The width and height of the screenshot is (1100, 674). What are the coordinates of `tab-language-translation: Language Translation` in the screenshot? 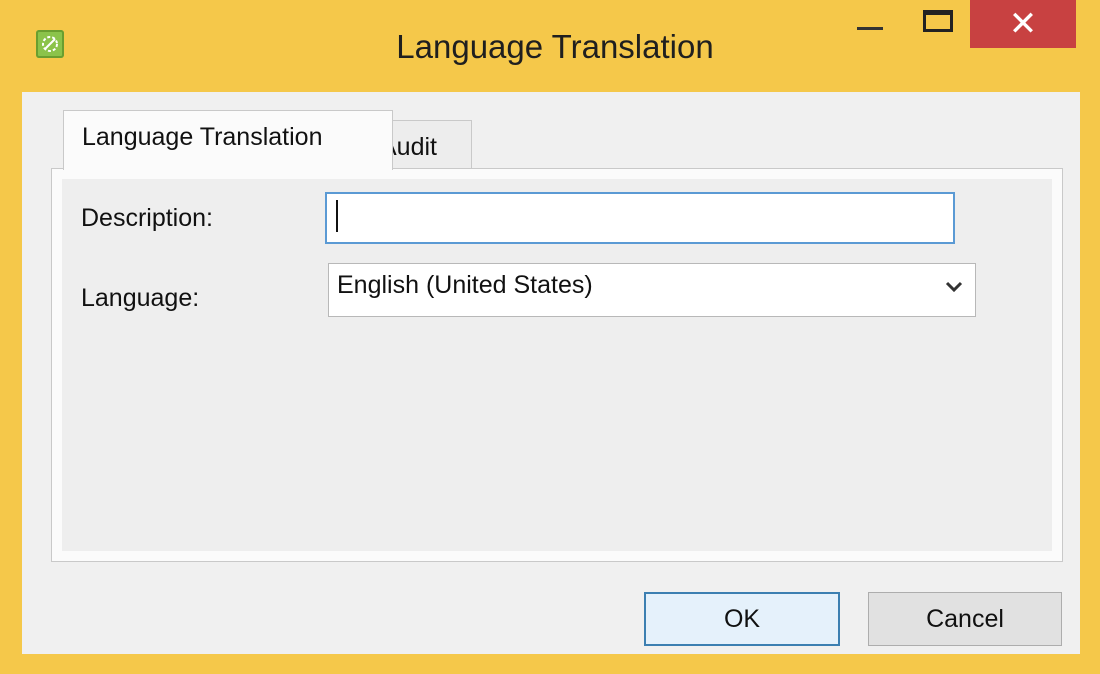 It's located at (228, 140).